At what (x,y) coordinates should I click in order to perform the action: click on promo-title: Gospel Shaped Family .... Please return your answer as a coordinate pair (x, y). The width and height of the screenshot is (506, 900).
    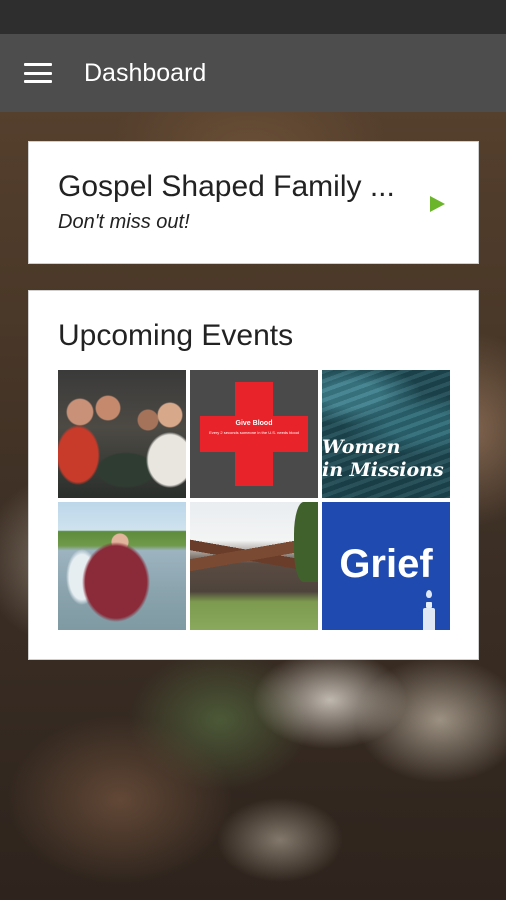
    Looking at the image, I should click on (226, 186).